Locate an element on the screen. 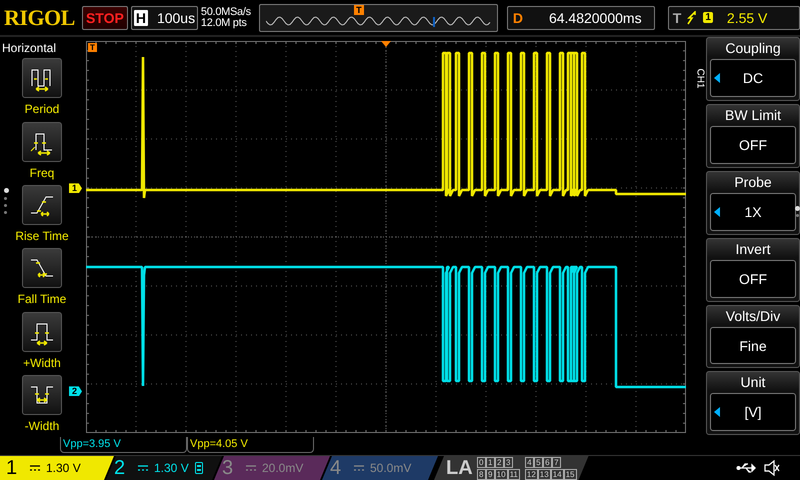 The width and height of the screenshot is (800, 480). softkey-title: Volts/Div is located at coordinates (753, 316).